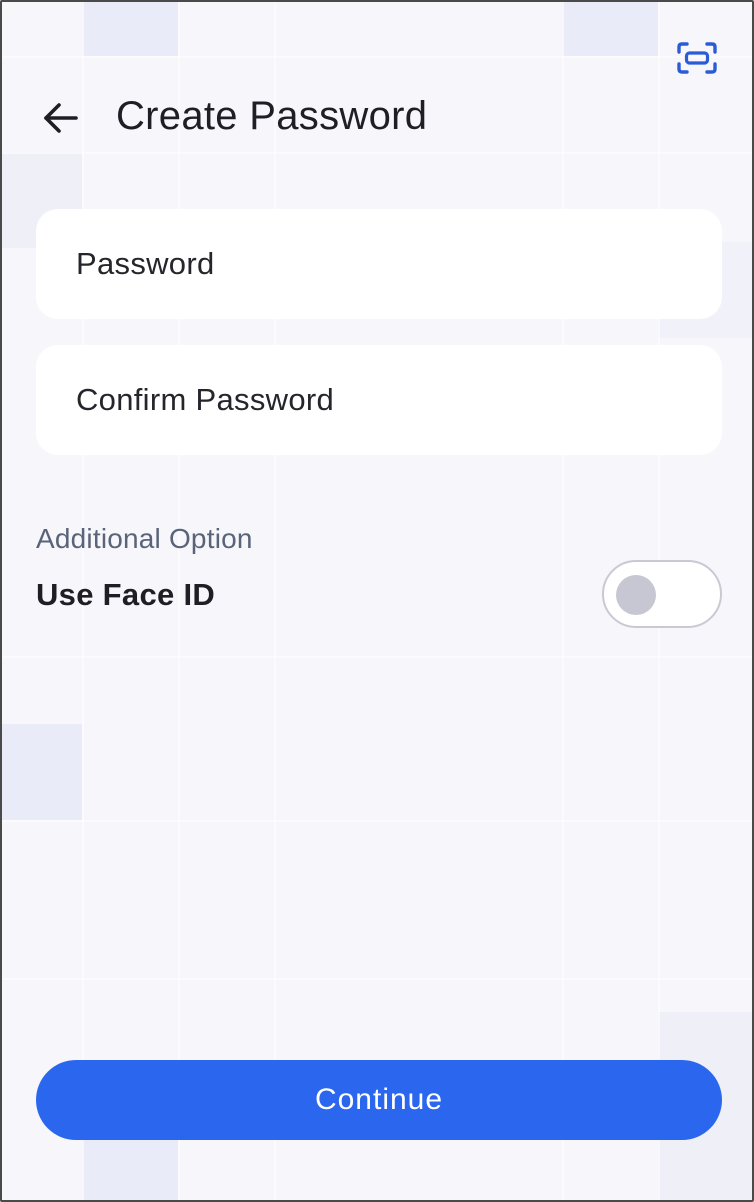  I want to click on confirm-password-field, so click(379, 400).